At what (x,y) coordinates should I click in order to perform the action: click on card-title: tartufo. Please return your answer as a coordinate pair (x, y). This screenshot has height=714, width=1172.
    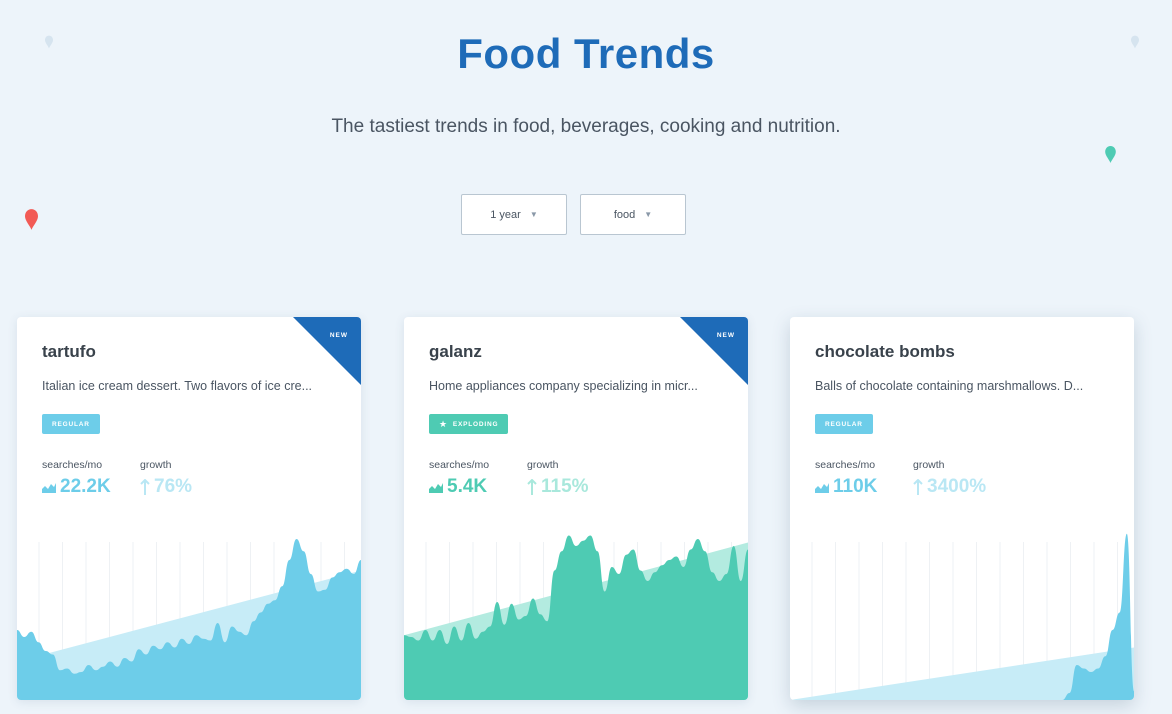
    Looking at the image, I should click on (69, 352).